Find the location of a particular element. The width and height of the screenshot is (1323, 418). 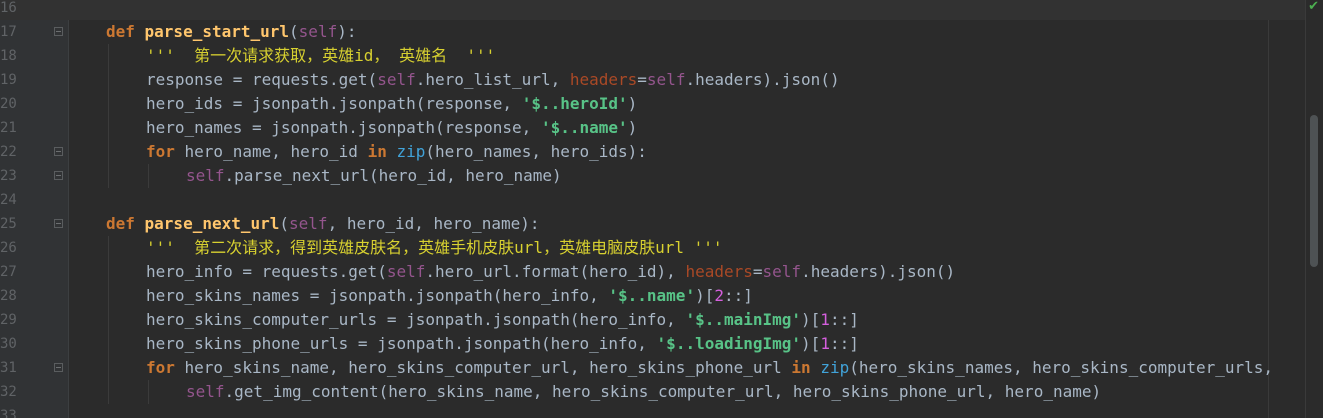

line-number: 19 is located at coordinates (15, 80).